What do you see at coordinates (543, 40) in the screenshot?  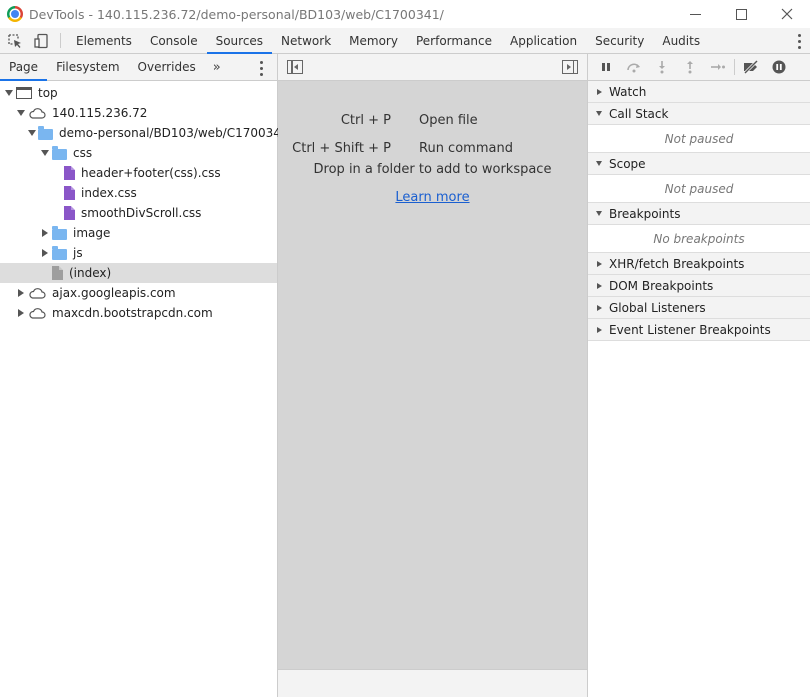 I see `tab-application: Application` at bounding box center [543, 40].